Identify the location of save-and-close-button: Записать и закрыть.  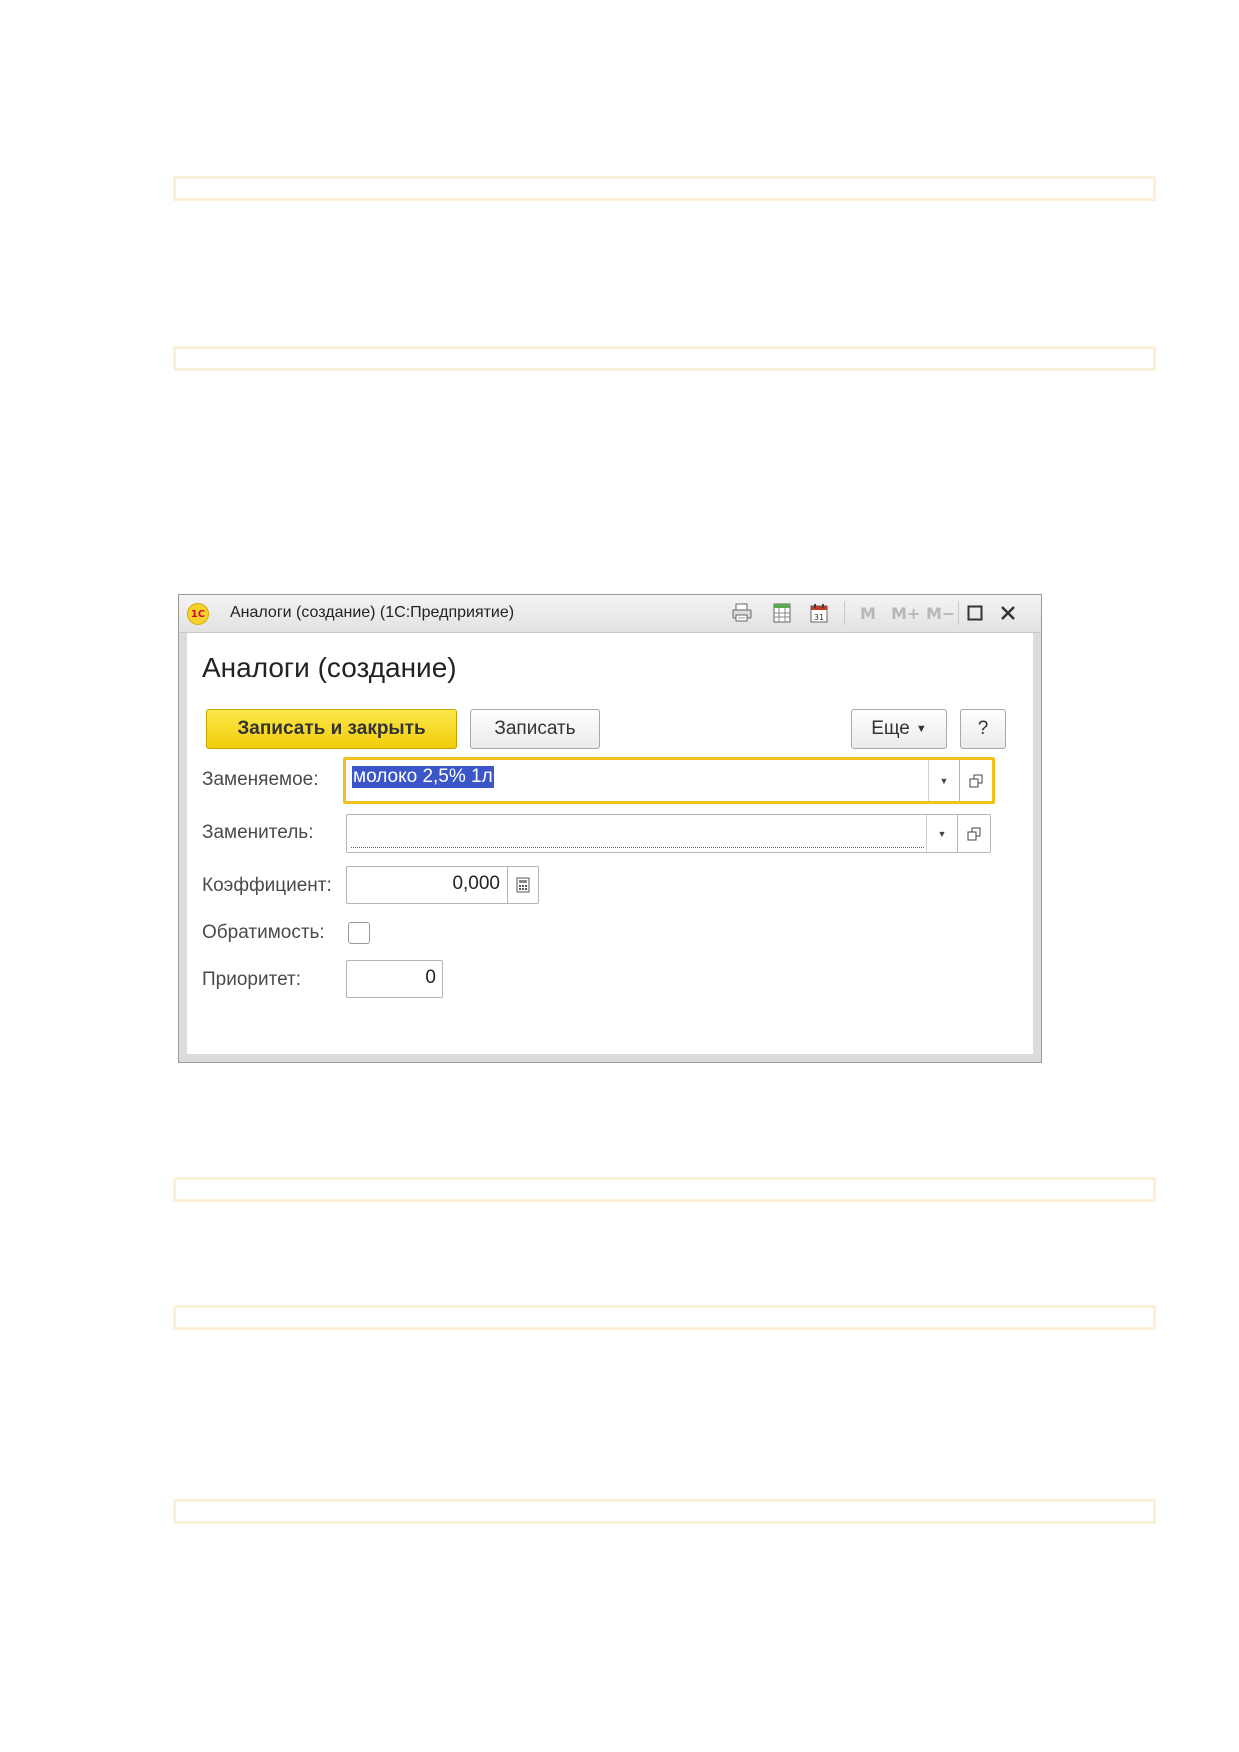
(331, 729).